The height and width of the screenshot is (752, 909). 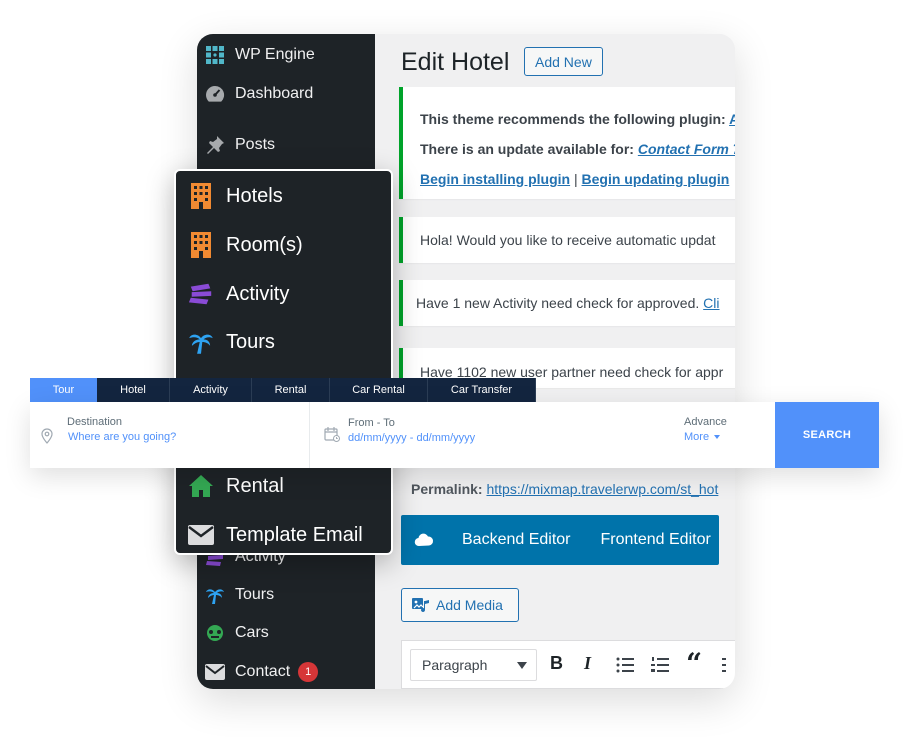 I want to click on sidebar-item-label: Tours, so click(x=255, y=594).